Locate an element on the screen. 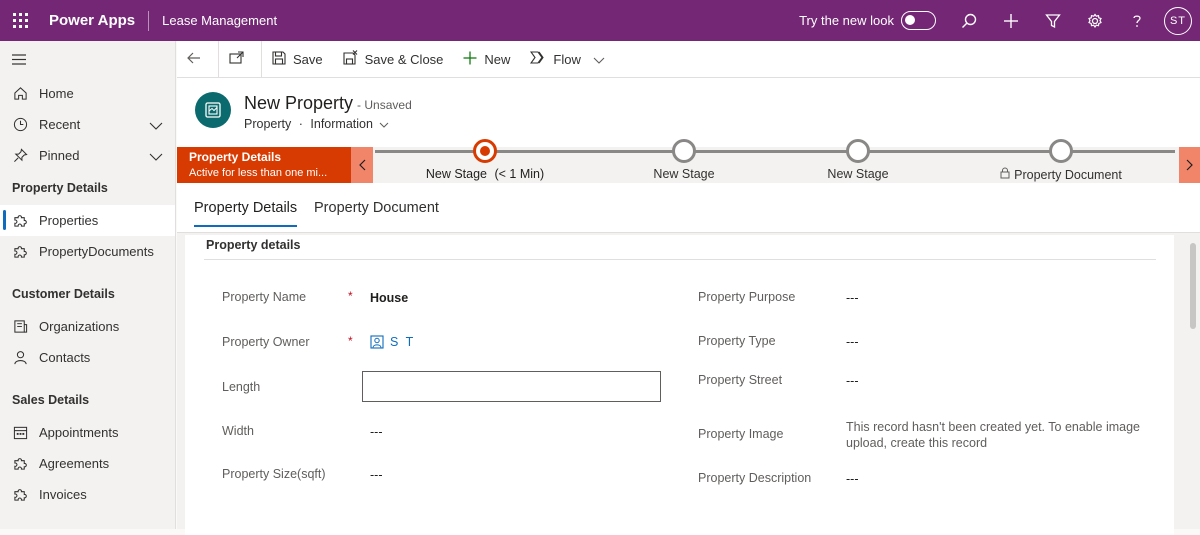  sidebar-item-appointments: Appointments is located at coordinates (87, 432).